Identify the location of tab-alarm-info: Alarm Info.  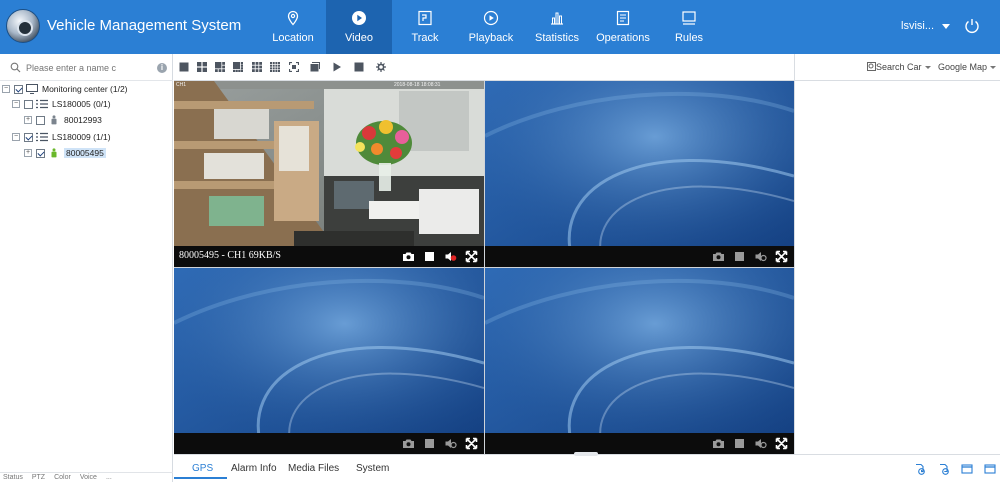
(254, 468).